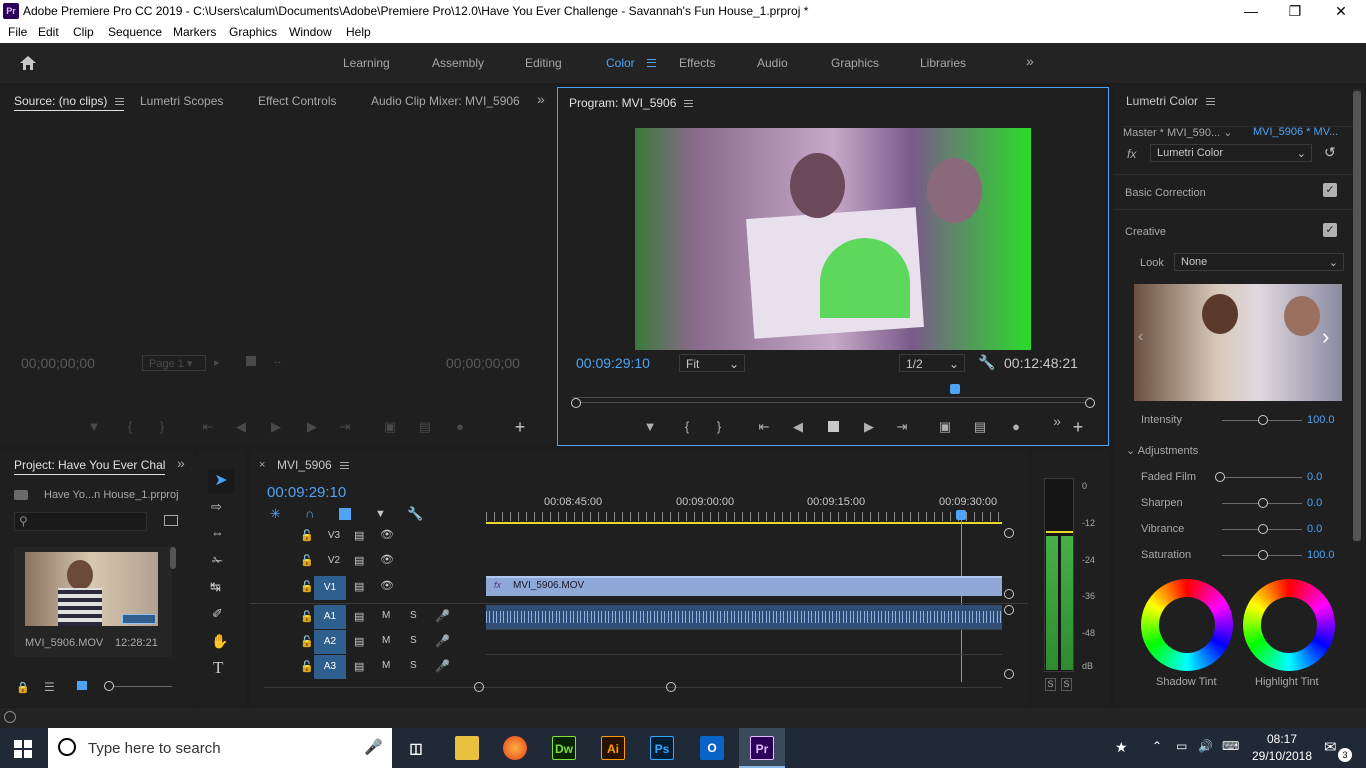 This screenshot has width=1366, height=768. Describe the element at coordinates (479, 687) in the screenshot. I see `timeline-zoom-left-handle` at that location.